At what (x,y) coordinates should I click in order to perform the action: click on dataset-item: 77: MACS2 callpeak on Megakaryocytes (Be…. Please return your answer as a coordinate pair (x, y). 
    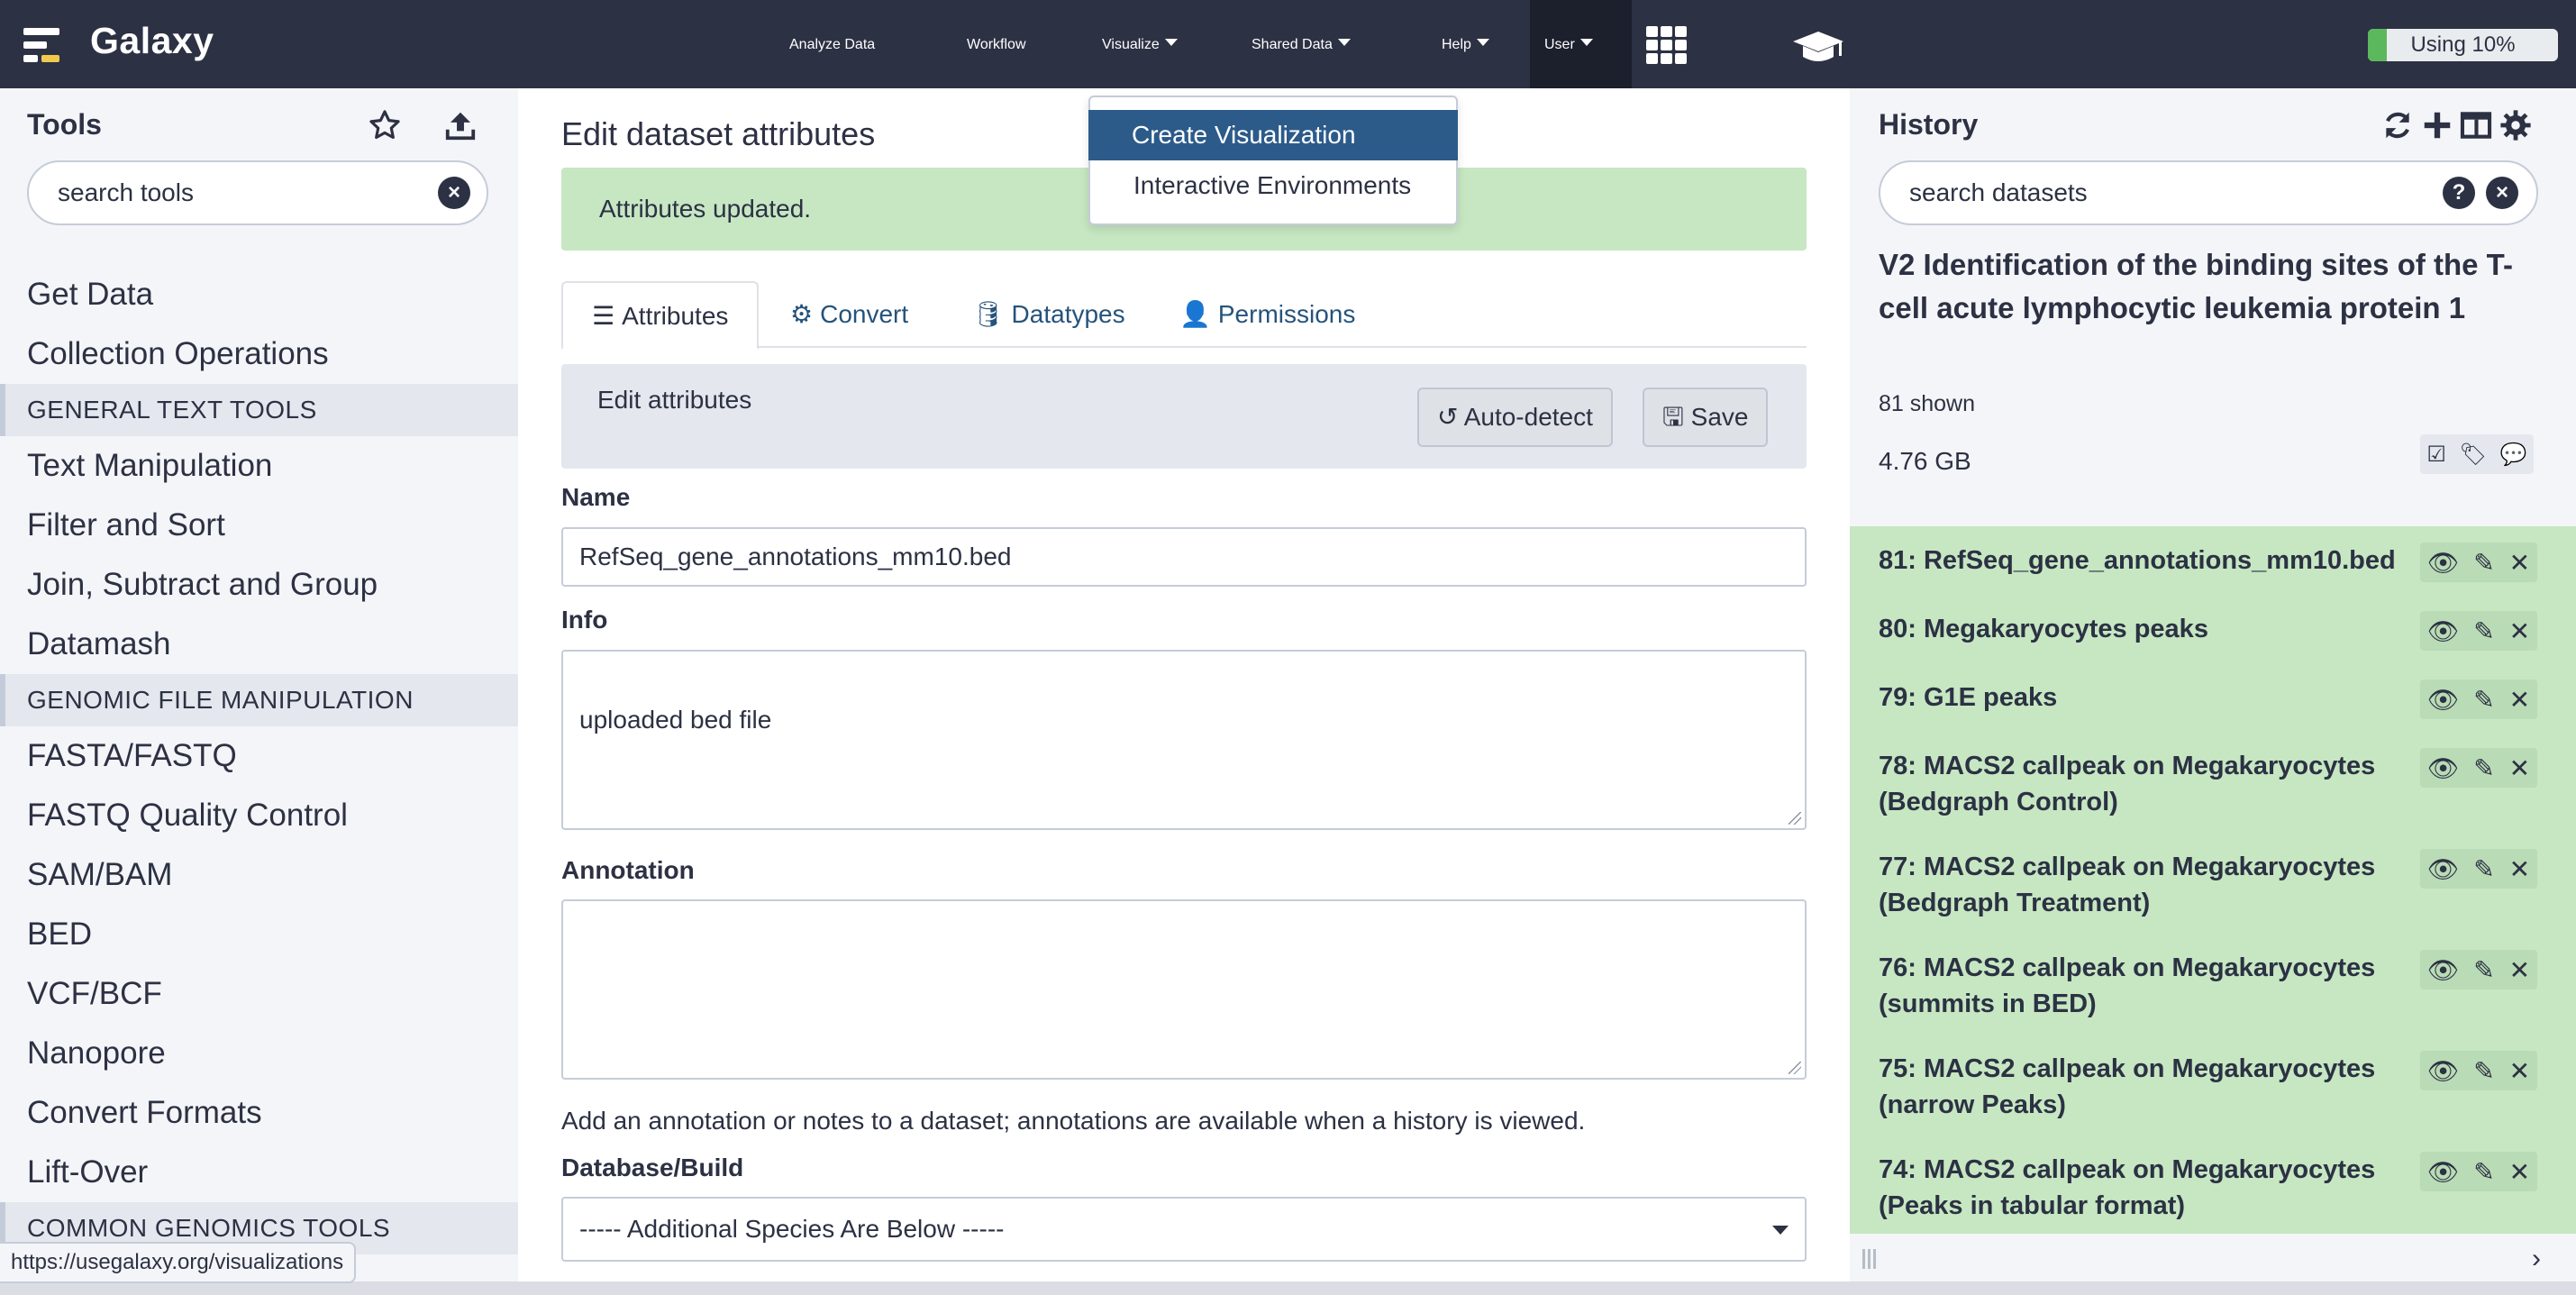
    Looking at the image, I should click on (2213, 883).